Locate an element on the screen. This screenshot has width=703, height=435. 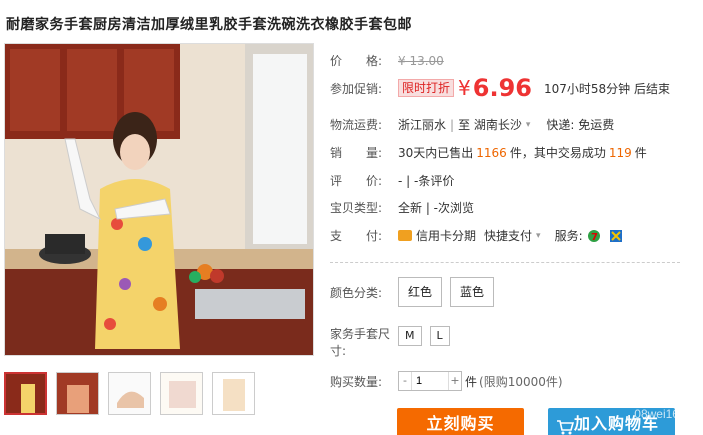
sales-count: 1166 is located at coordinates (491, 152).